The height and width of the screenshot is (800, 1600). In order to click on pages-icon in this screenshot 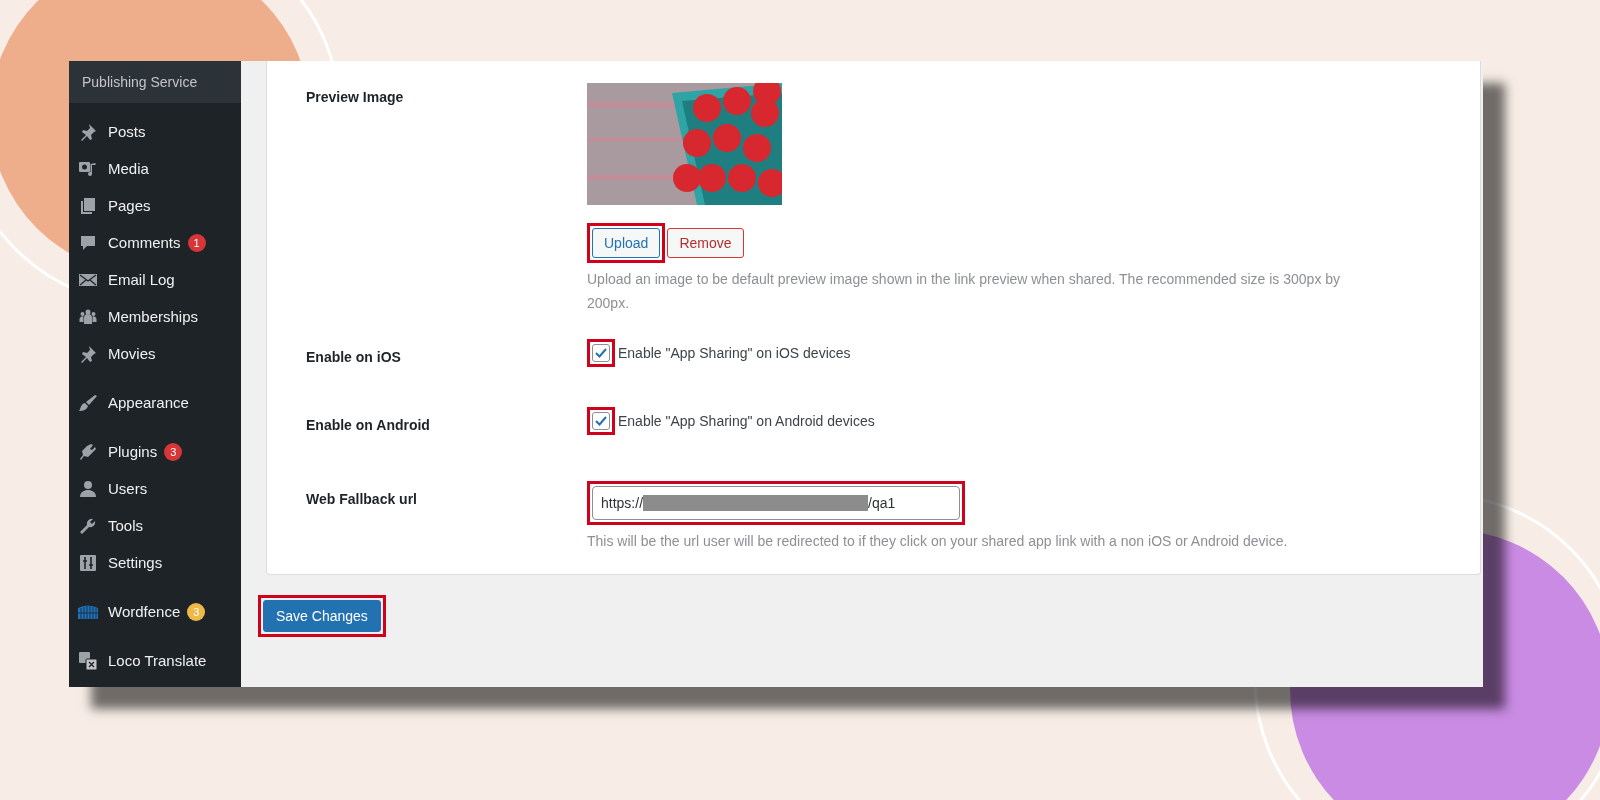, I will do `click(88, 205)`.